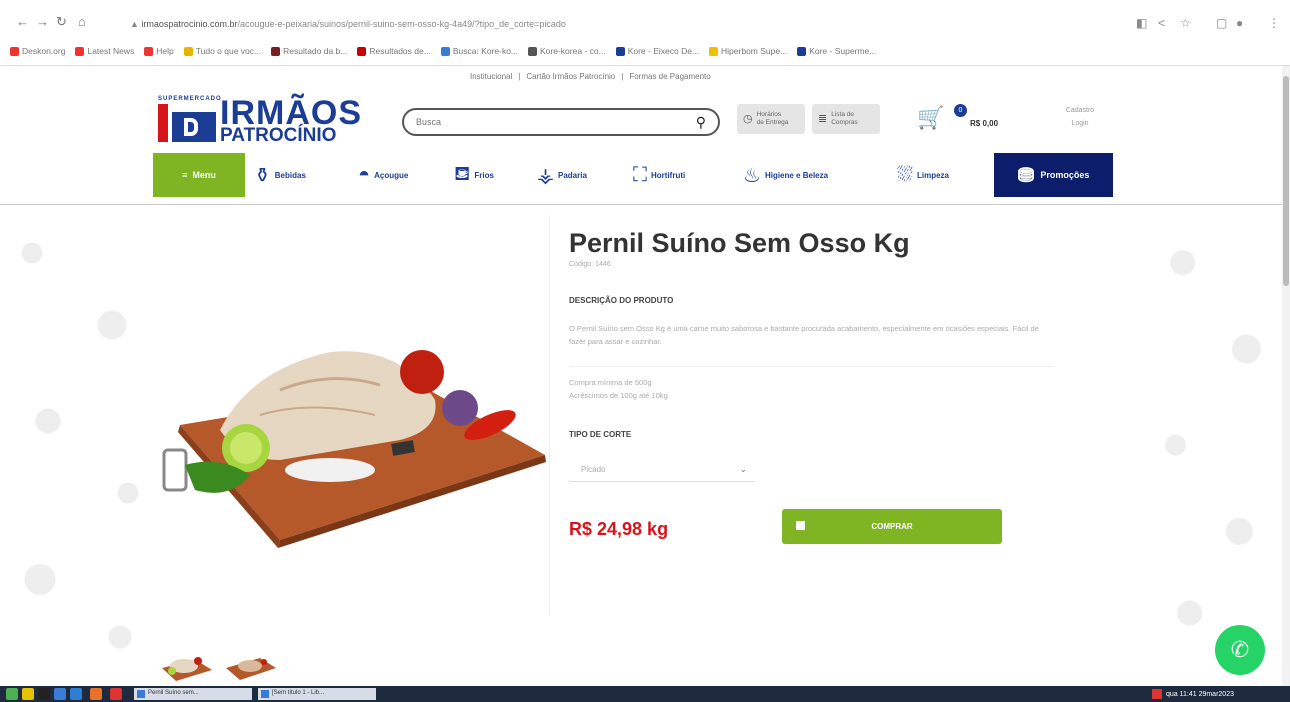  Describe the element at coordinates (42, 21) in the screenshot. I see `forward-icon: →` at that location.